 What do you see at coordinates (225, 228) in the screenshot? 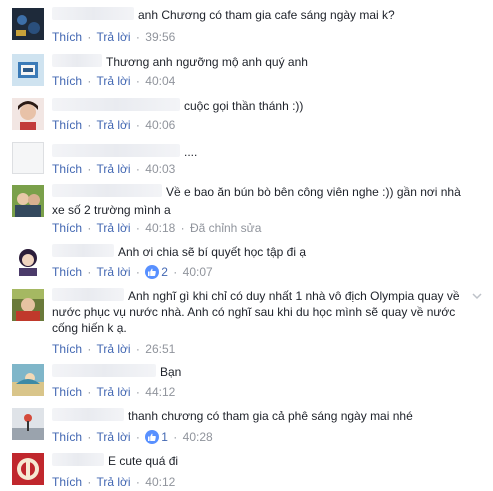
I see `edited-label: Đã chỉnh sửa` at bounding box center [225, 228].